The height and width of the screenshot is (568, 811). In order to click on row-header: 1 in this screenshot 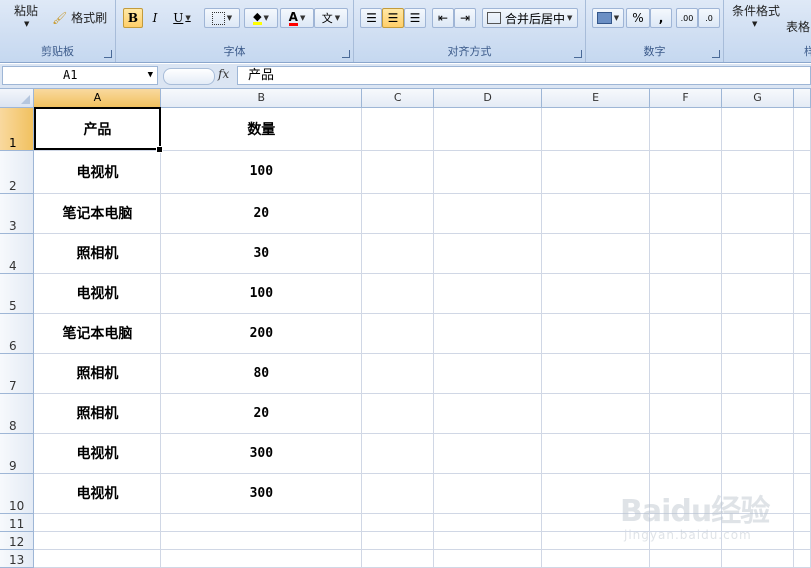, I will do `click(17, 129)`.